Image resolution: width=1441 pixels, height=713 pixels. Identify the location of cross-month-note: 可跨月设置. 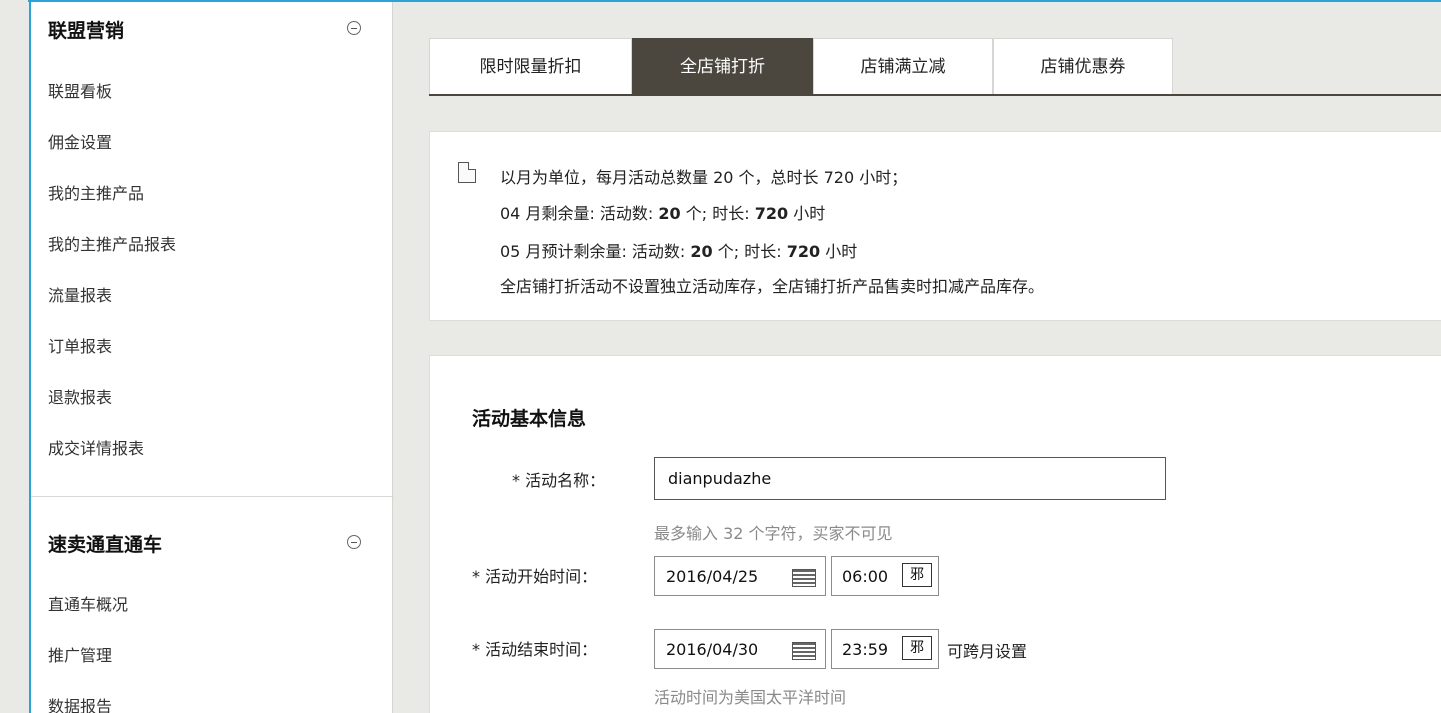
(987, 651).